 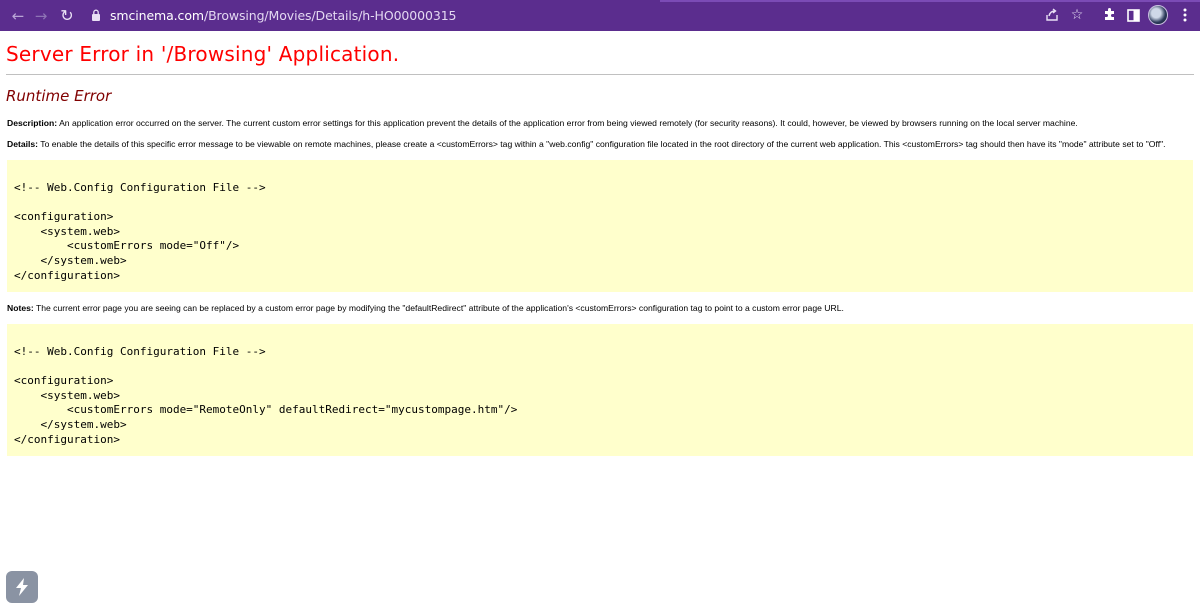 I want to click on url-domain: smcinema.com, so click(x=157, y=15).